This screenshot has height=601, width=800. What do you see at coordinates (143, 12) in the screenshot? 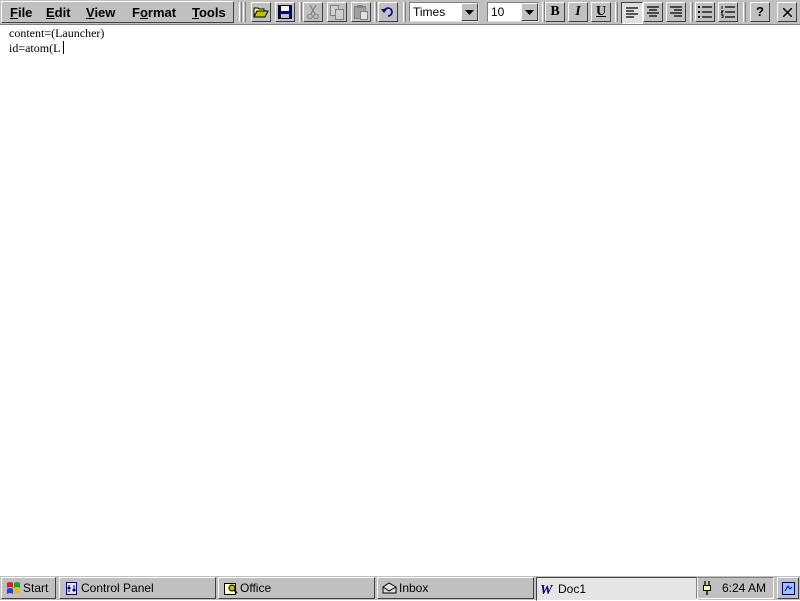
I see `menu-format-accelerator: o` at bounding box center [143, 12].